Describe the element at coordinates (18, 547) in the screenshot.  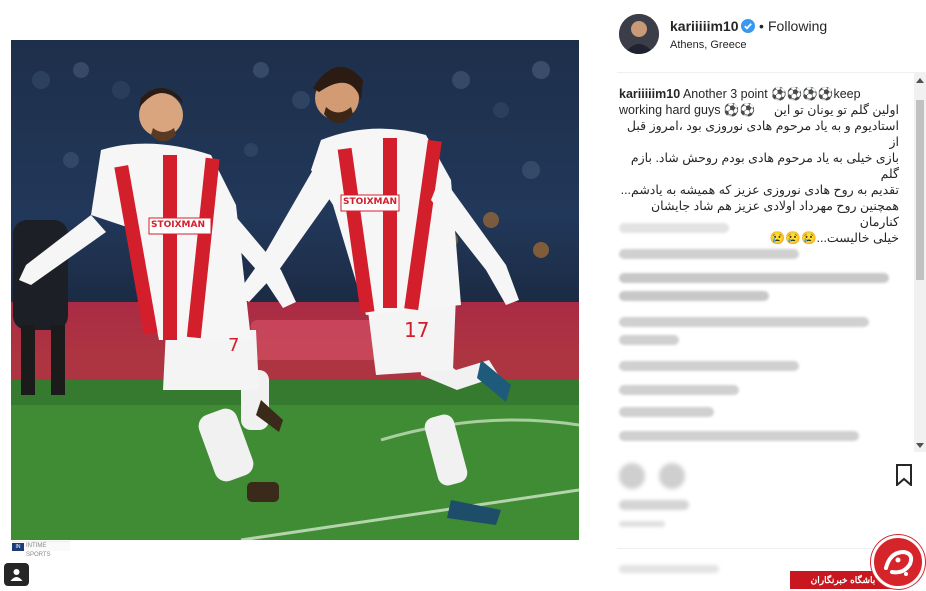
I see `photo-credit-badge: IN` at that location.